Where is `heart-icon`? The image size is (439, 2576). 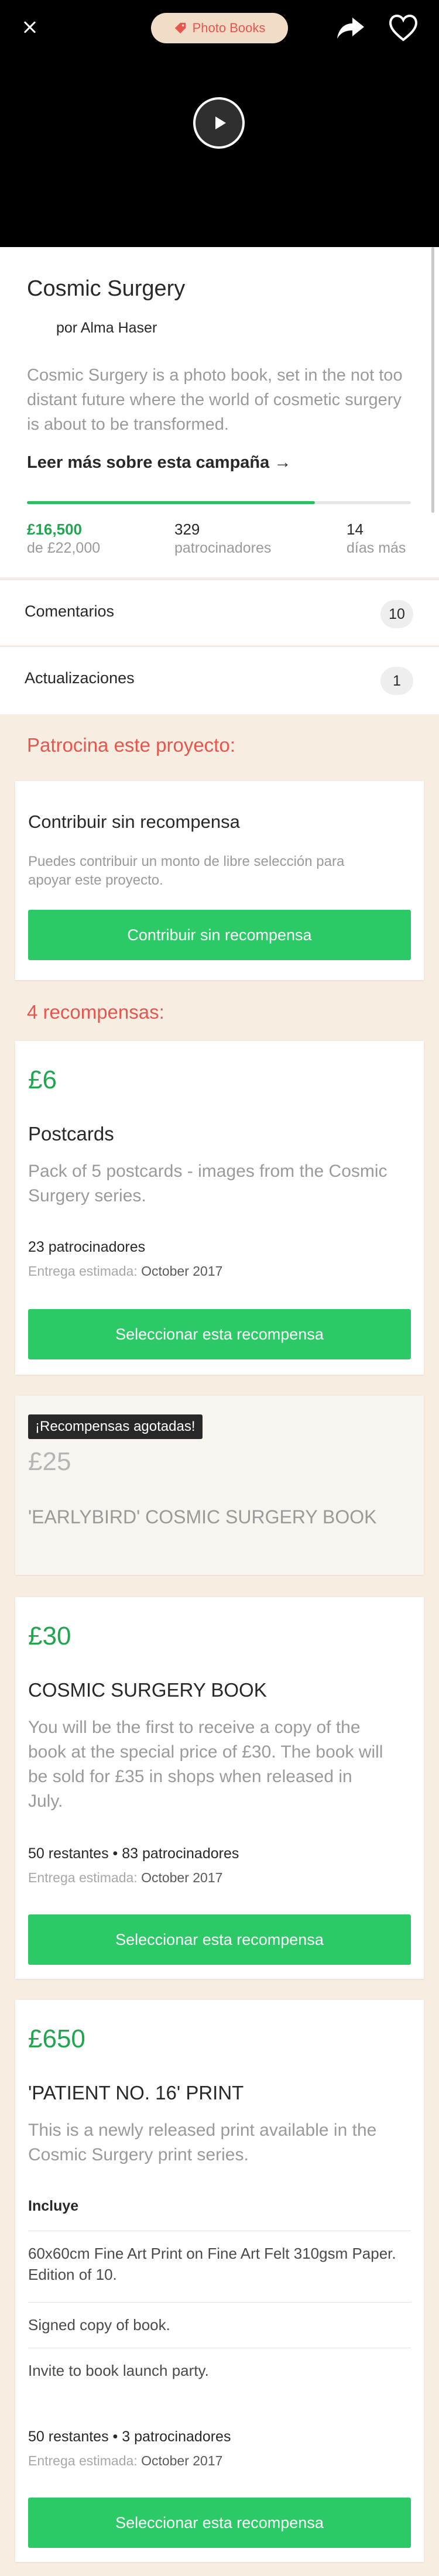
heart-icon is located at coordinates (404, 28).